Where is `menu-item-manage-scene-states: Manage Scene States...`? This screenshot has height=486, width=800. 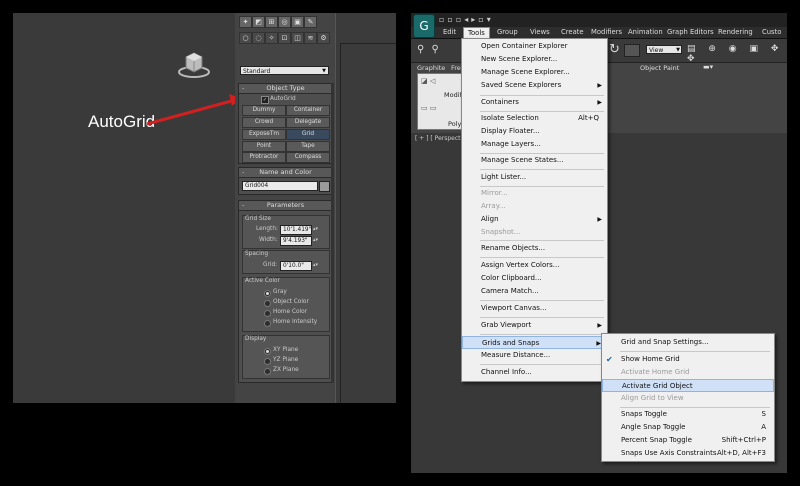
menu-item-manage-scene-states: Manage Scene States... is located at coordinates (534, 160).